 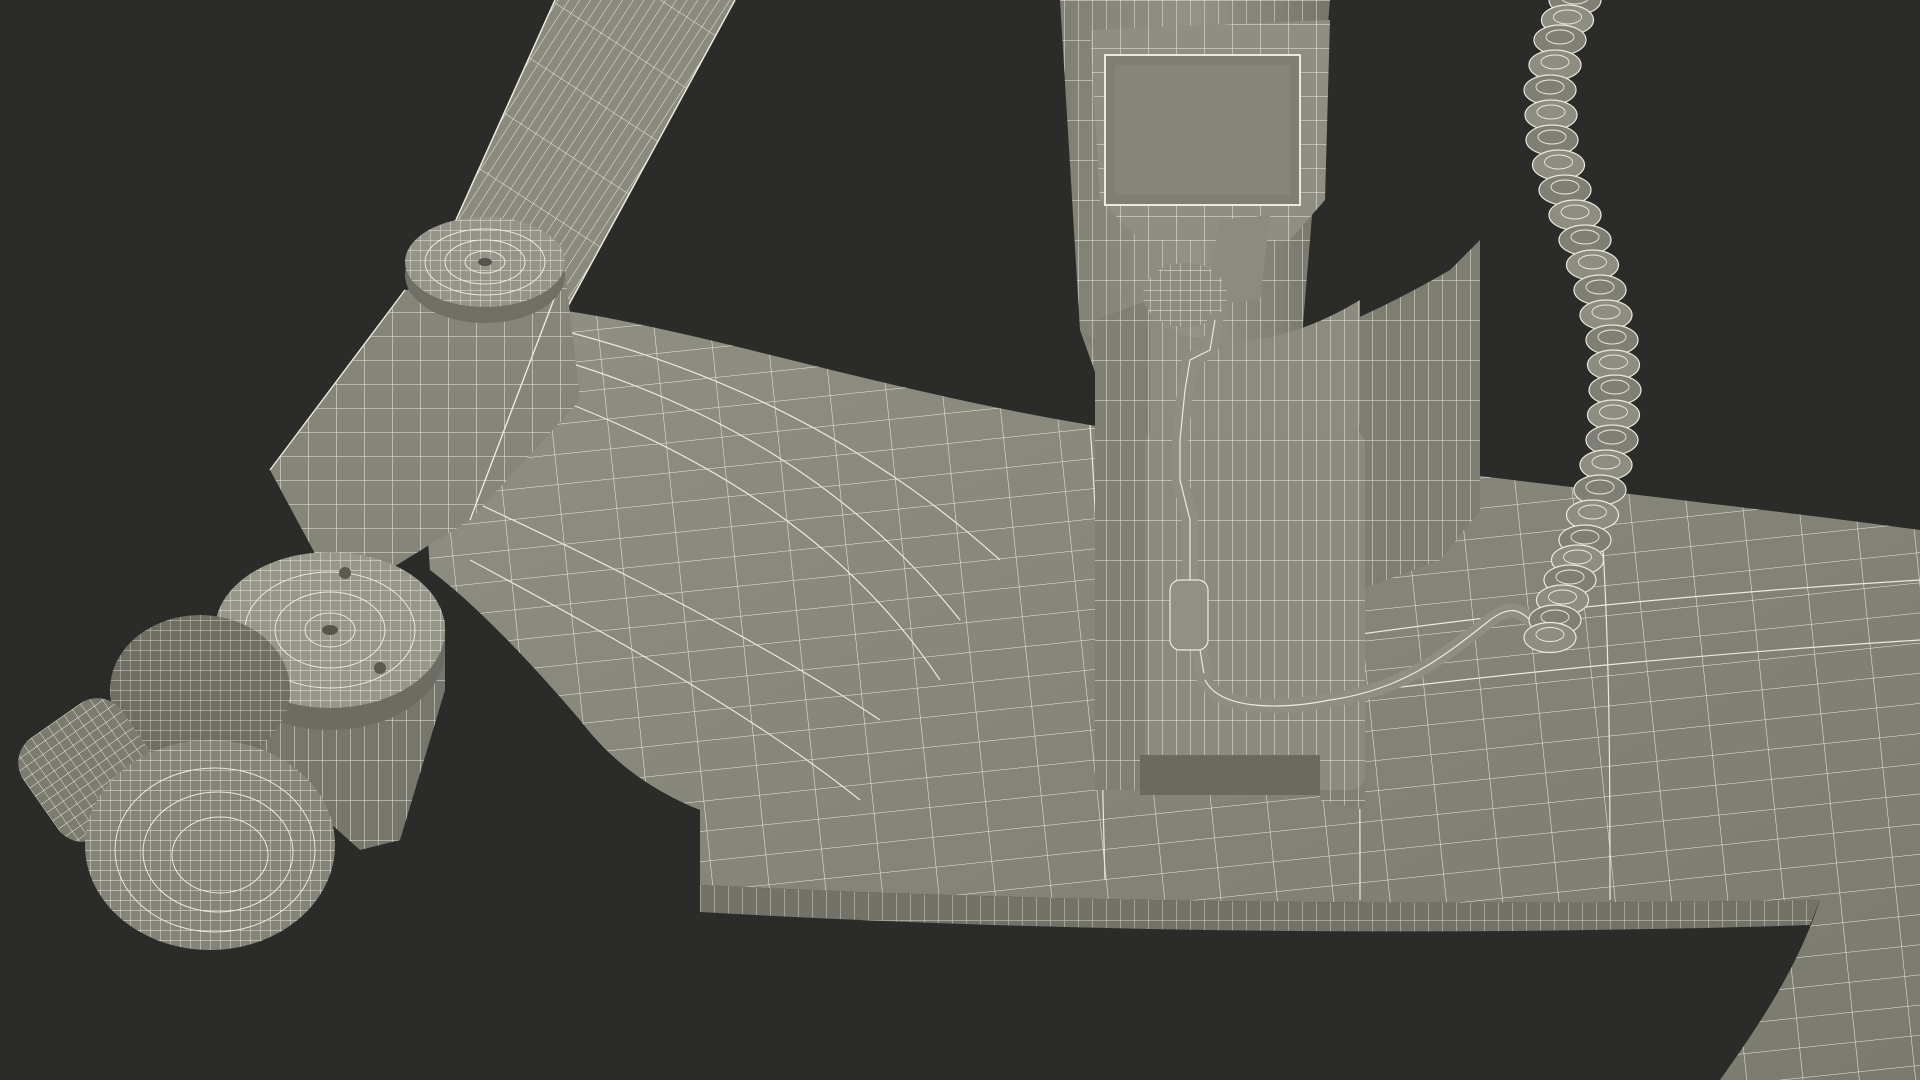 What do you see at coordinates (1210, 130) in the screenshot?
I see `control-housing` at bounding box center [1210, 130].